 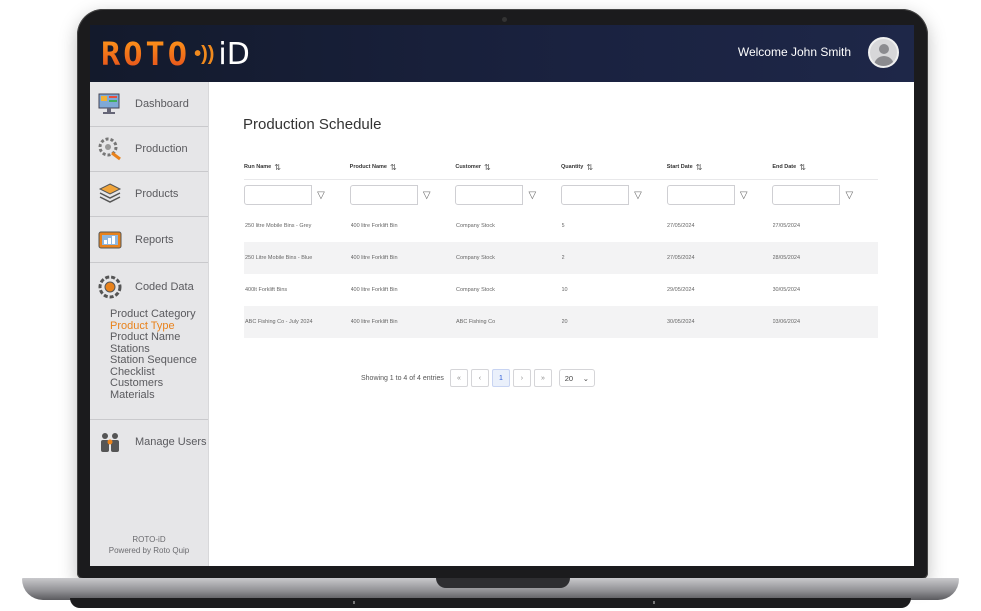 I want to click on sidebar-item-coded-data: Coded Data, so click(x=149, y=286).